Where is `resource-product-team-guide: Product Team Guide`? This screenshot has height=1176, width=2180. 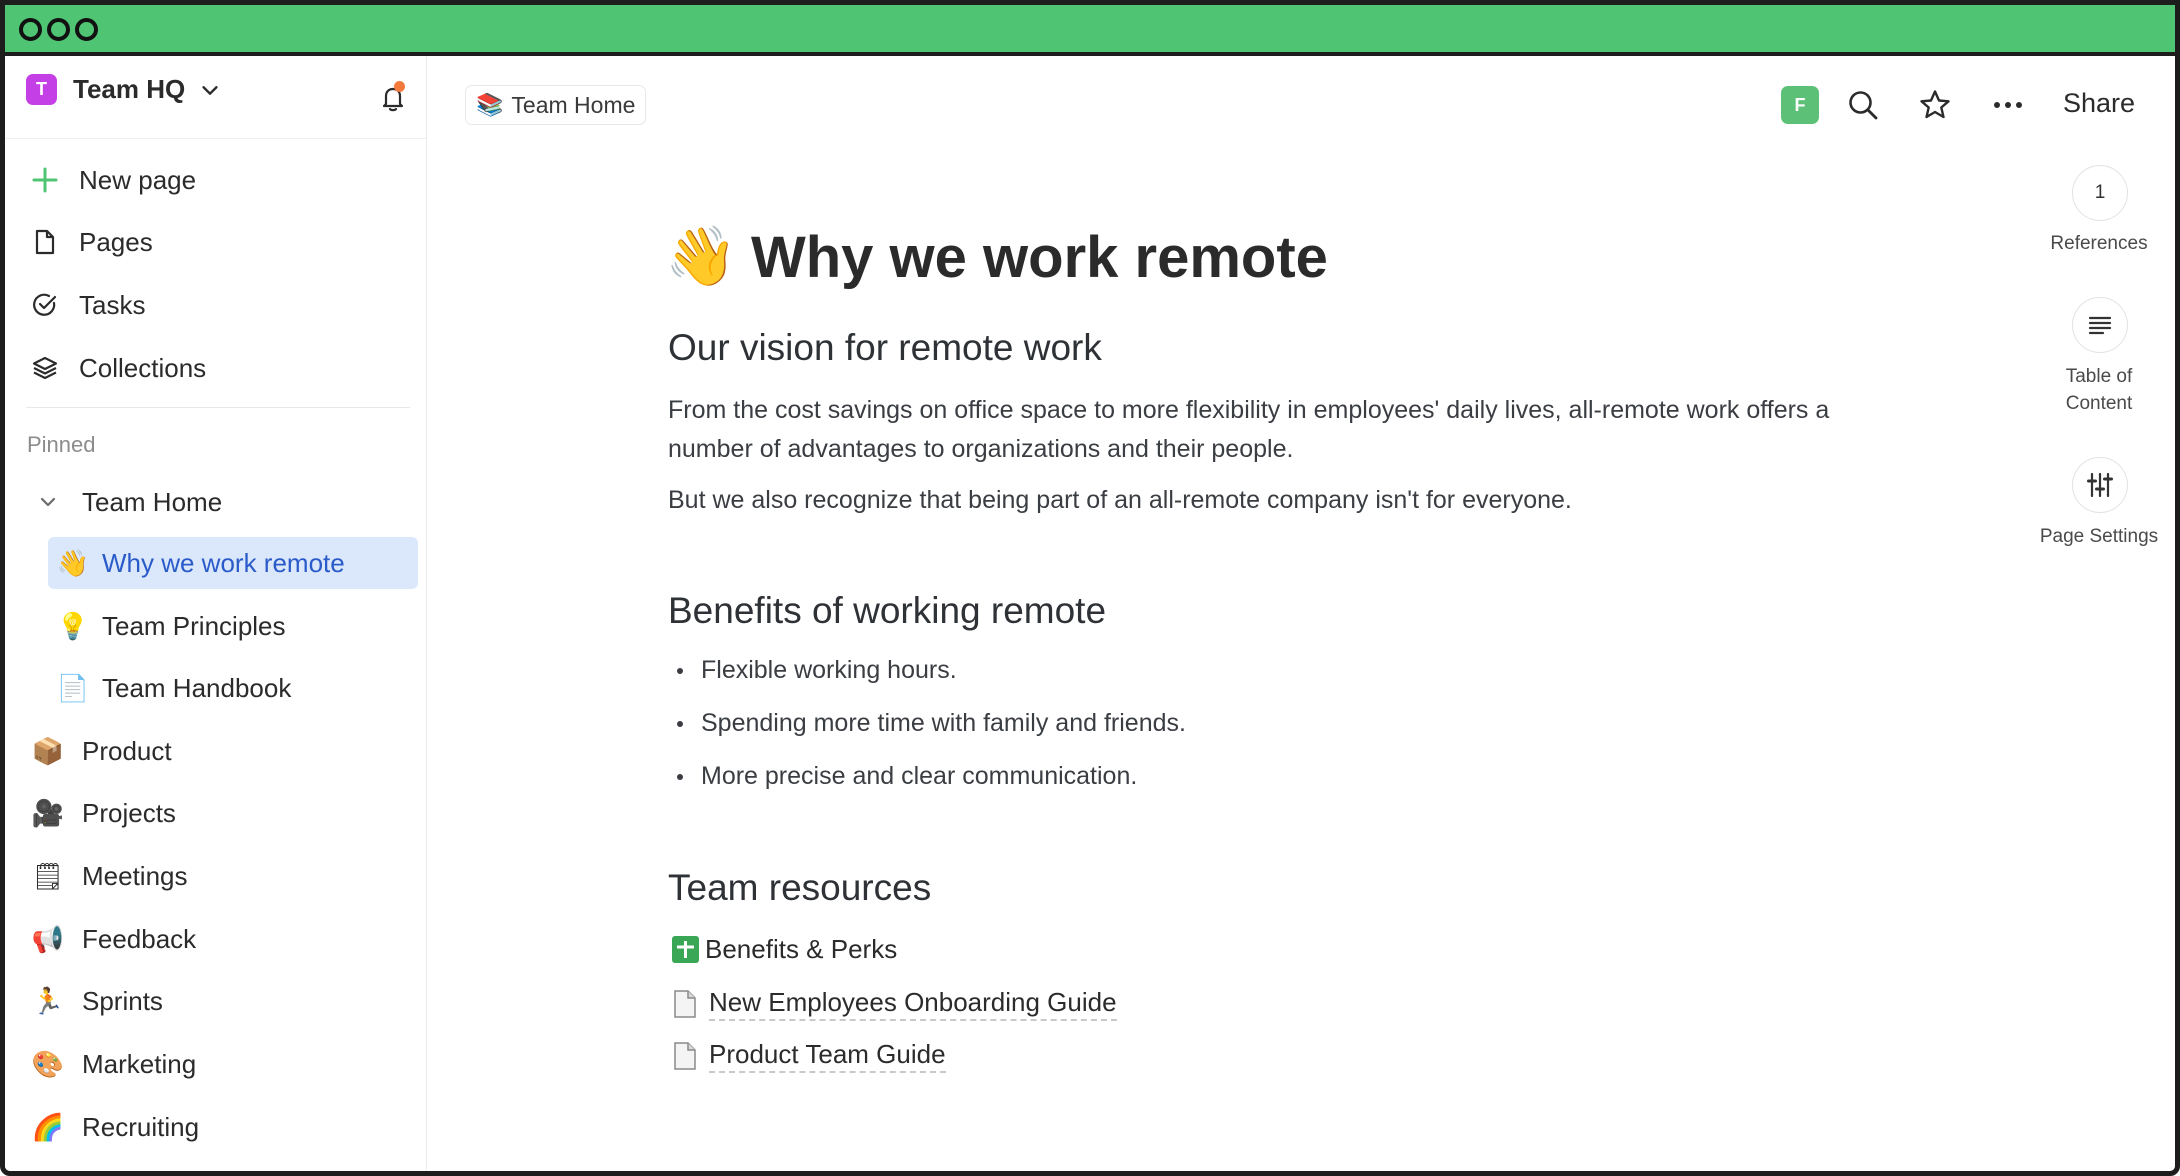 resource-product-team-guide: Product Team Guide is located at coordinates (808, 1056).